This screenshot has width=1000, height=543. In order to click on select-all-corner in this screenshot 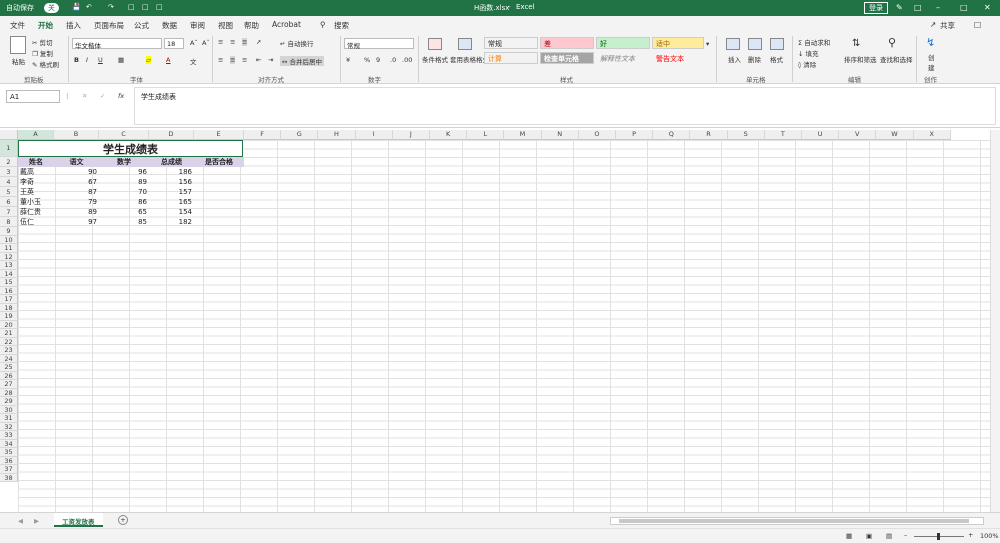, I will do `click(9, 135)`.